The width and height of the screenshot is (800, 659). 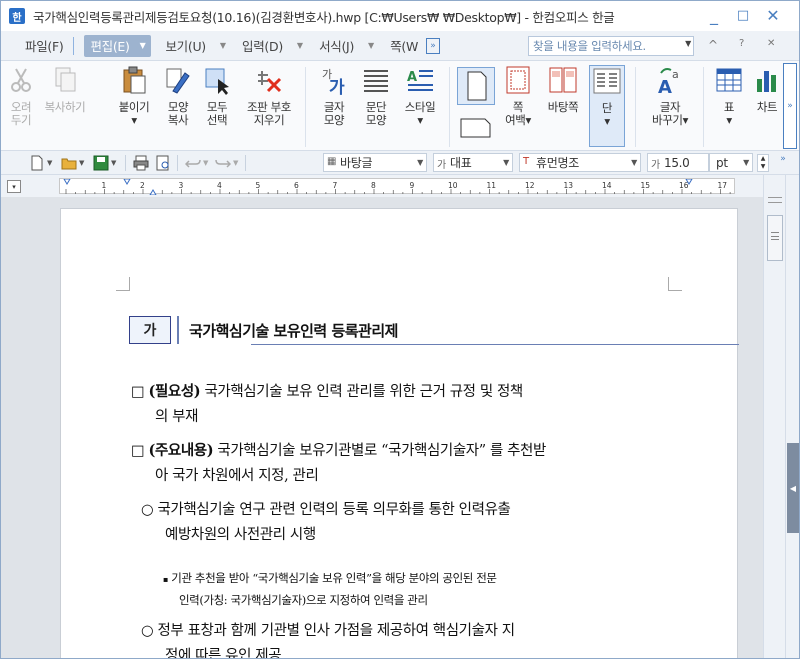 I want to click on para-shape-icon, so click(x=376, y=80).